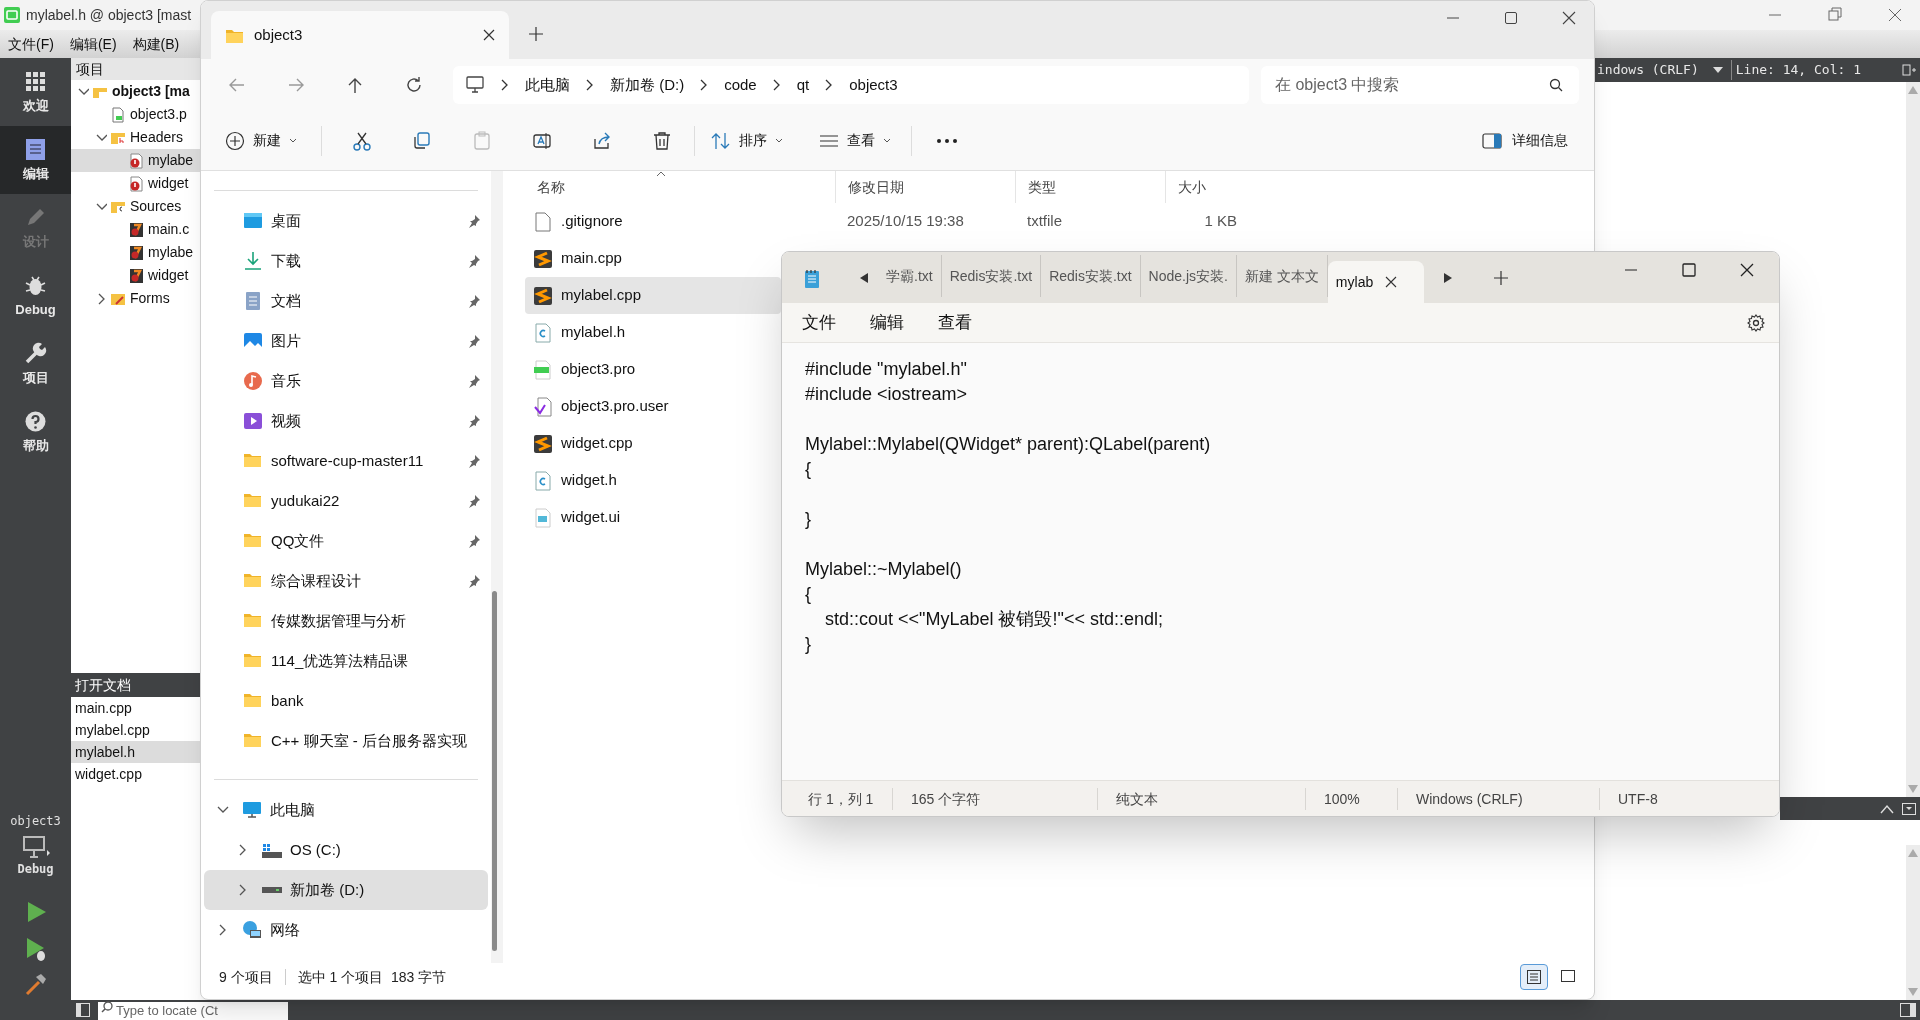 The width and height of the screenshot is (1920, 1020). I want to click on menu-item: 文件, so click(819, 322).